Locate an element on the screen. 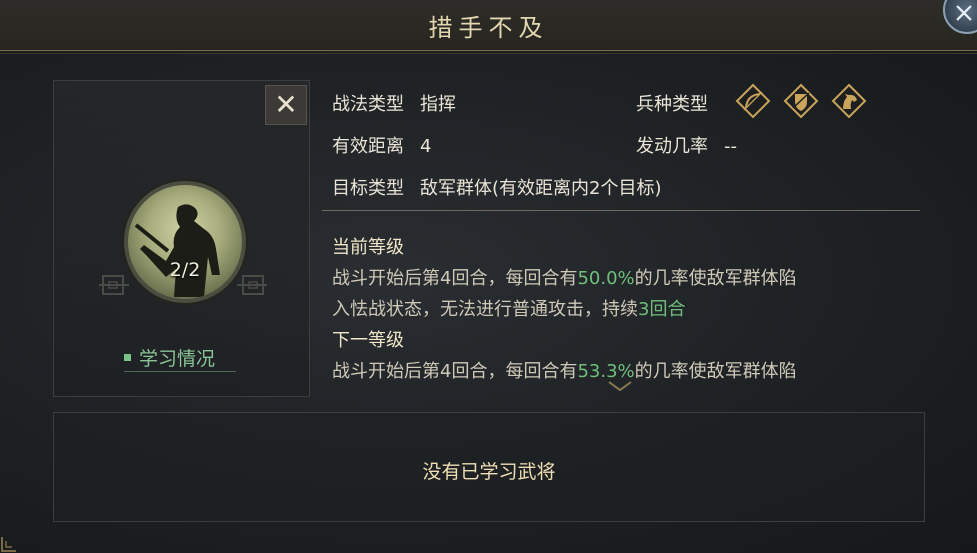 This screenshot has width=977, height=553. next-level-heading: 下一等级 is located at coordinates (368, 340).